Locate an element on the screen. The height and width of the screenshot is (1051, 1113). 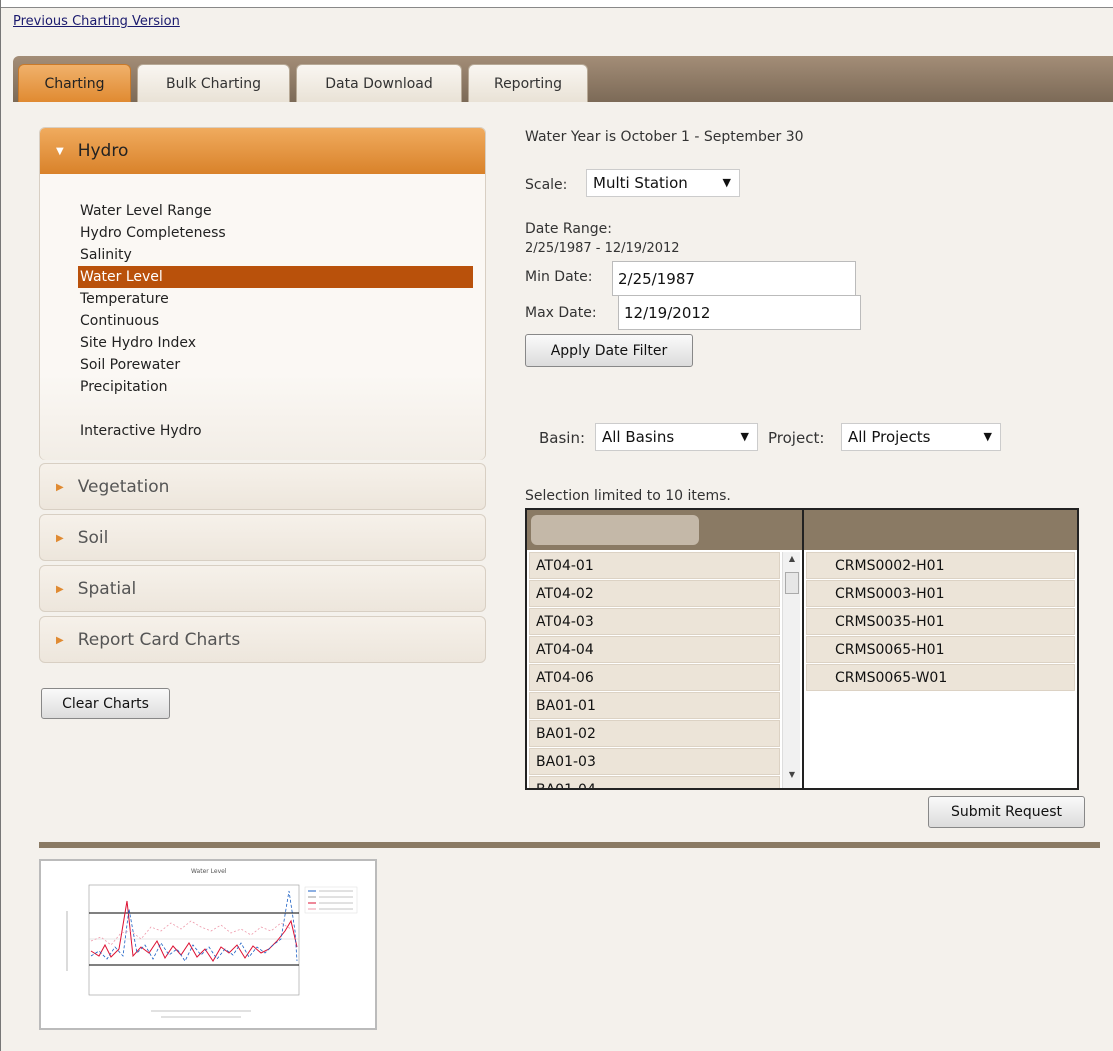
menu-item-salinity: Salinity is located at coordinates (275, 255).